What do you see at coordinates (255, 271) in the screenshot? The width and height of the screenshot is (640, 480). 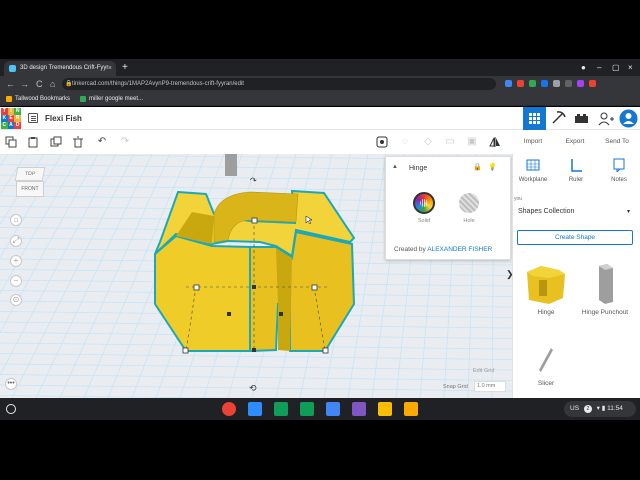 I see `hinge-shape` at bounding box center [255, 271].